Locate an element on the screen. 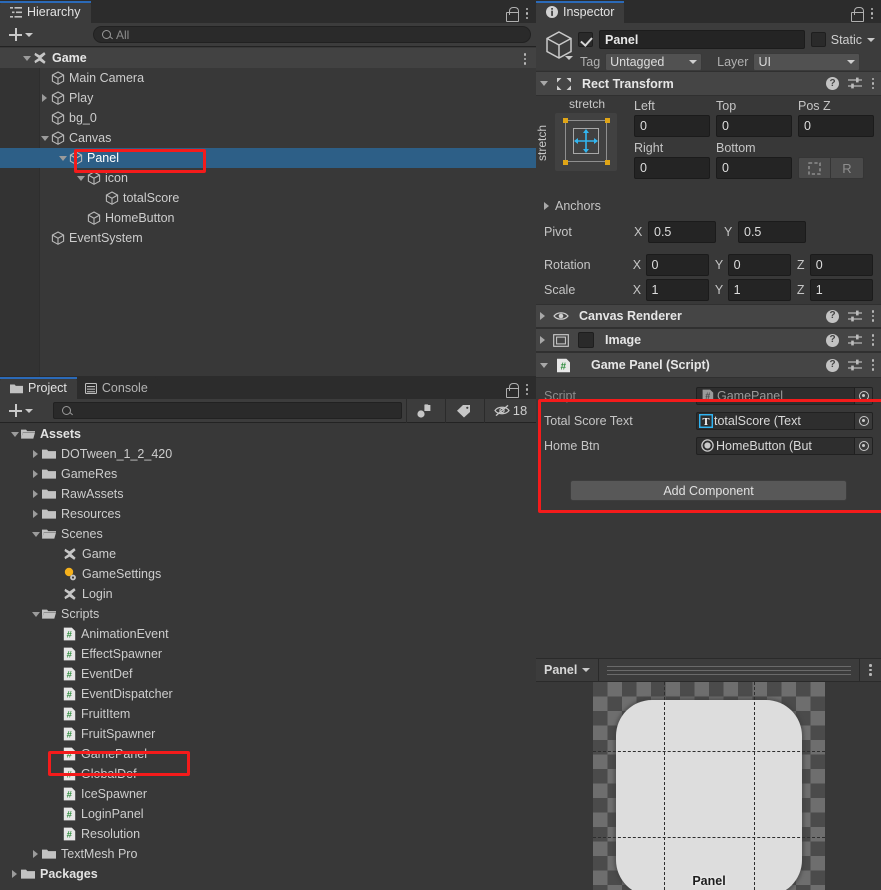 This screenshot has width=881, height=890. project-item-textmesh-pro: TextMesh Pro is located at coordinates (268, 854).